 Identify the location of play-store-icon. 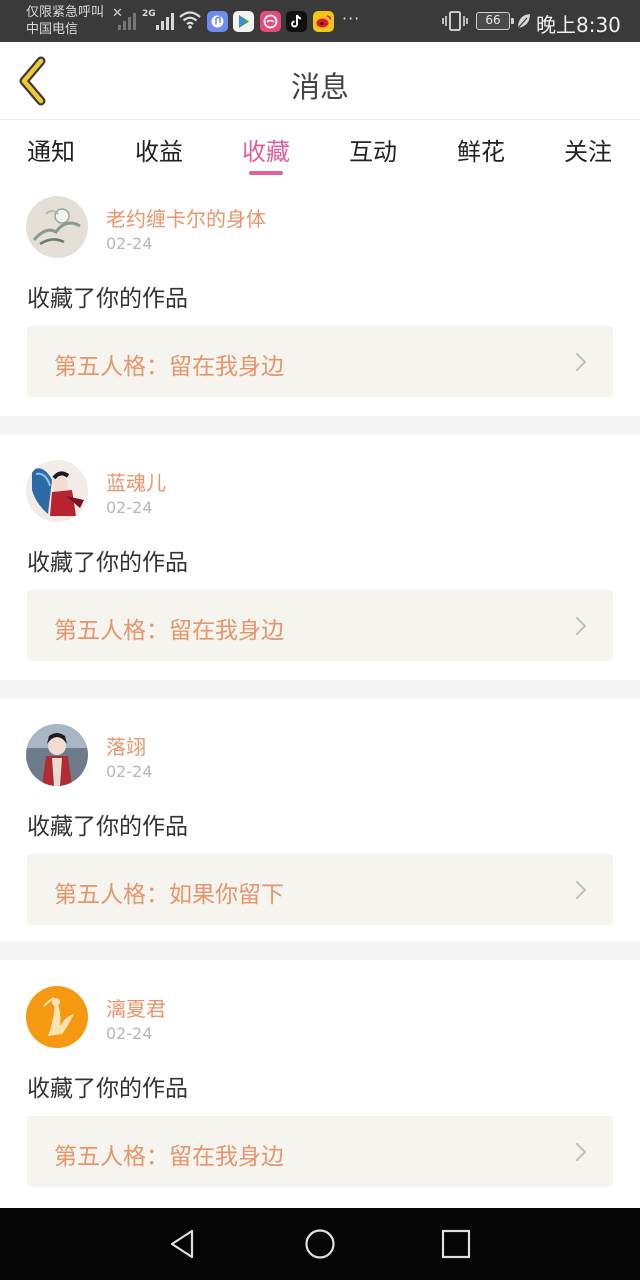
(243, 21).